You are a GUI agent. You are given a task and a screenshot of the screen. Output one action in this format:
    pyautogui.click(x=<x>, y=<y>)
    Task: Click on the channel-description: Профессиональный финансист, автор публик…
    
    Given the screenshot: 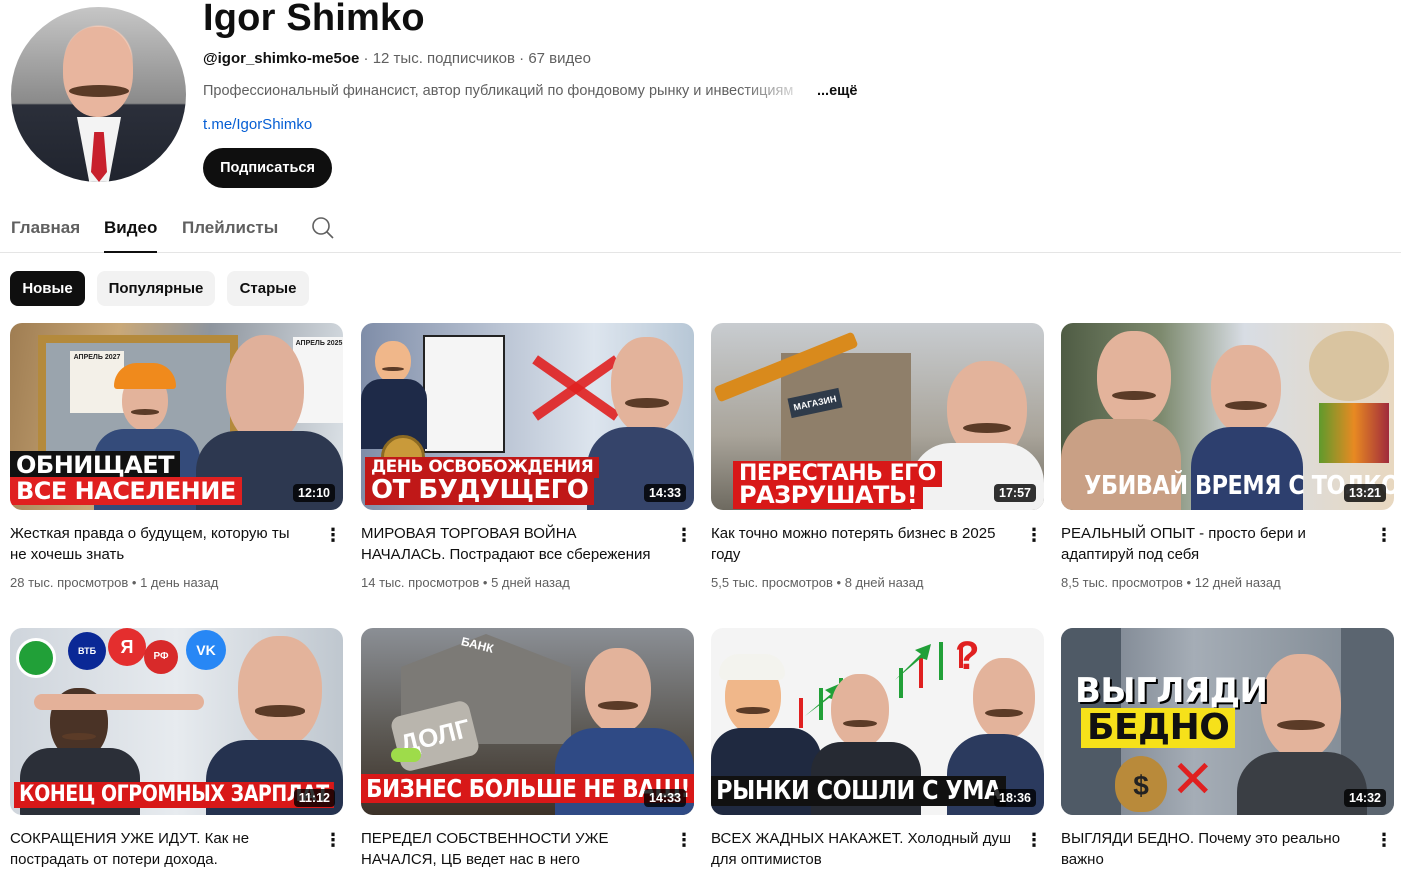 What is the action you would take?
    pyautogui.click(x=530, y=91)
    